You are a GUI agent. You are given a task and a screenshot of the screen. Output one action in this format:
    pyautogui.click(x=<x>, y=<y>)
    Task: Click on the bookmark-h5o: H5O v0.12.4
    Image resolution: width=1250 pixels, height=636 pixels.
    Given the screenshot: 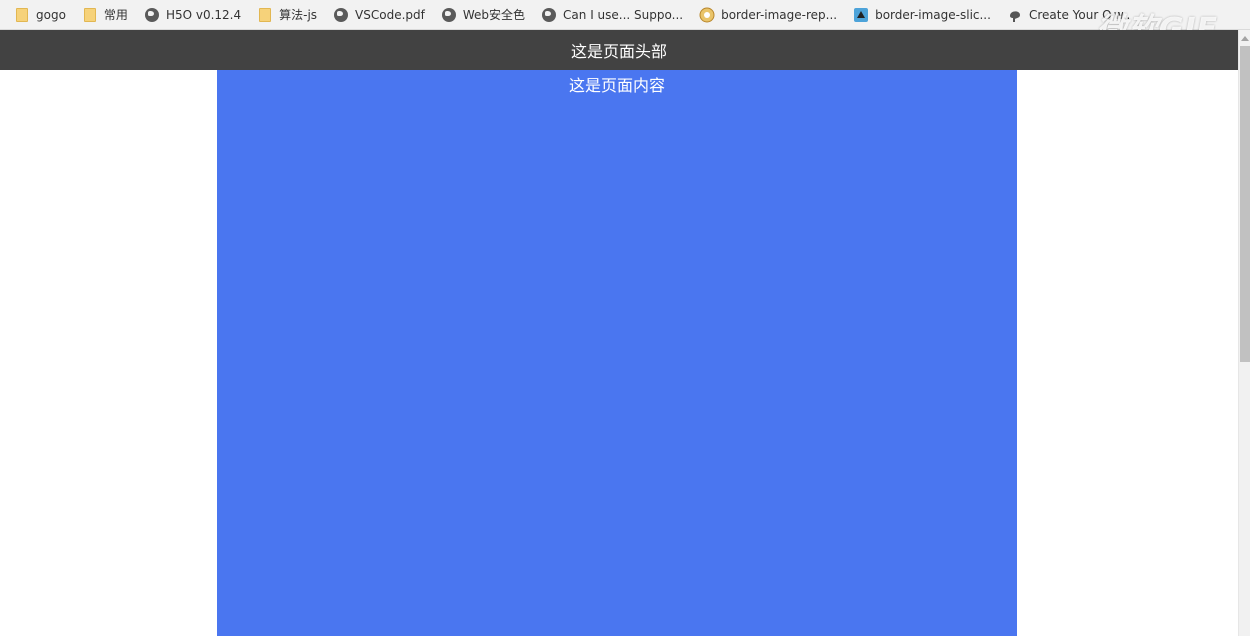 What is the action you would take?
    pyautogui.click(x=192, y=15)
    